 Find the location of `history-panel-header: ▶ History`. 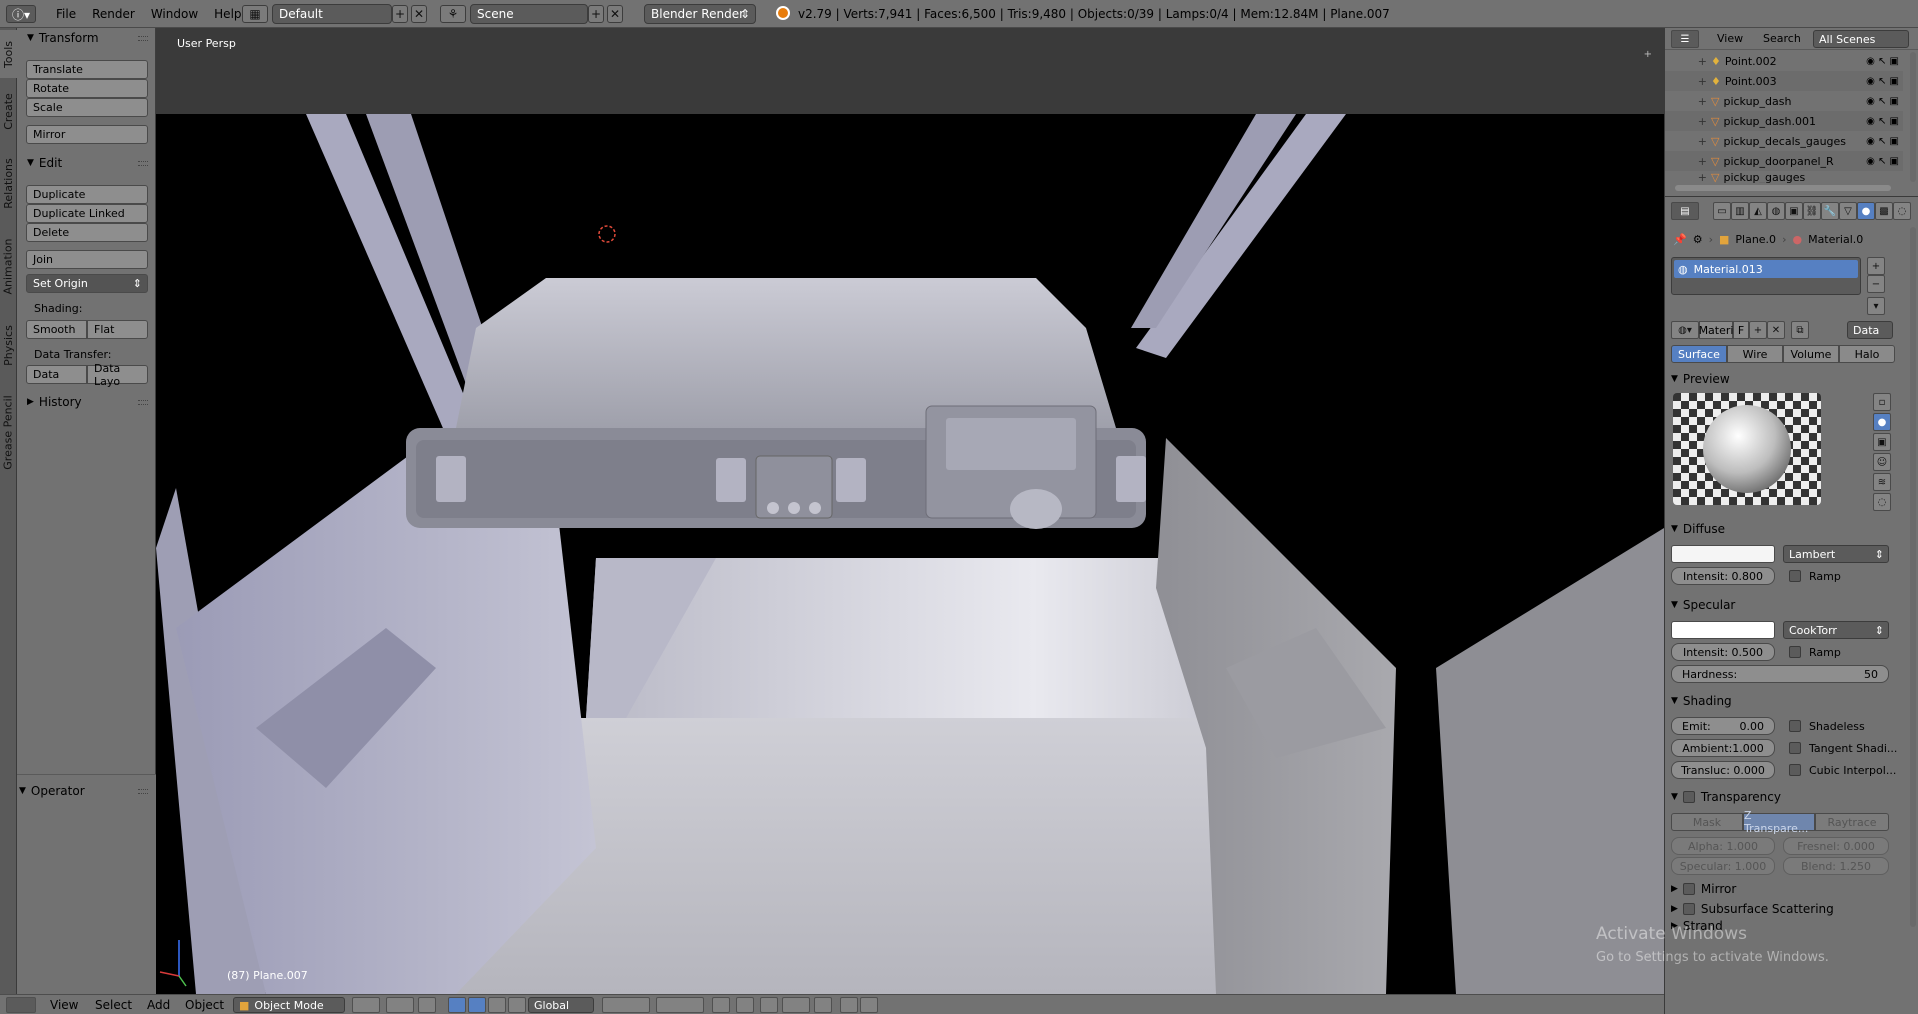

history-panel-header: ▶ History is located at coordinates (86, 402).